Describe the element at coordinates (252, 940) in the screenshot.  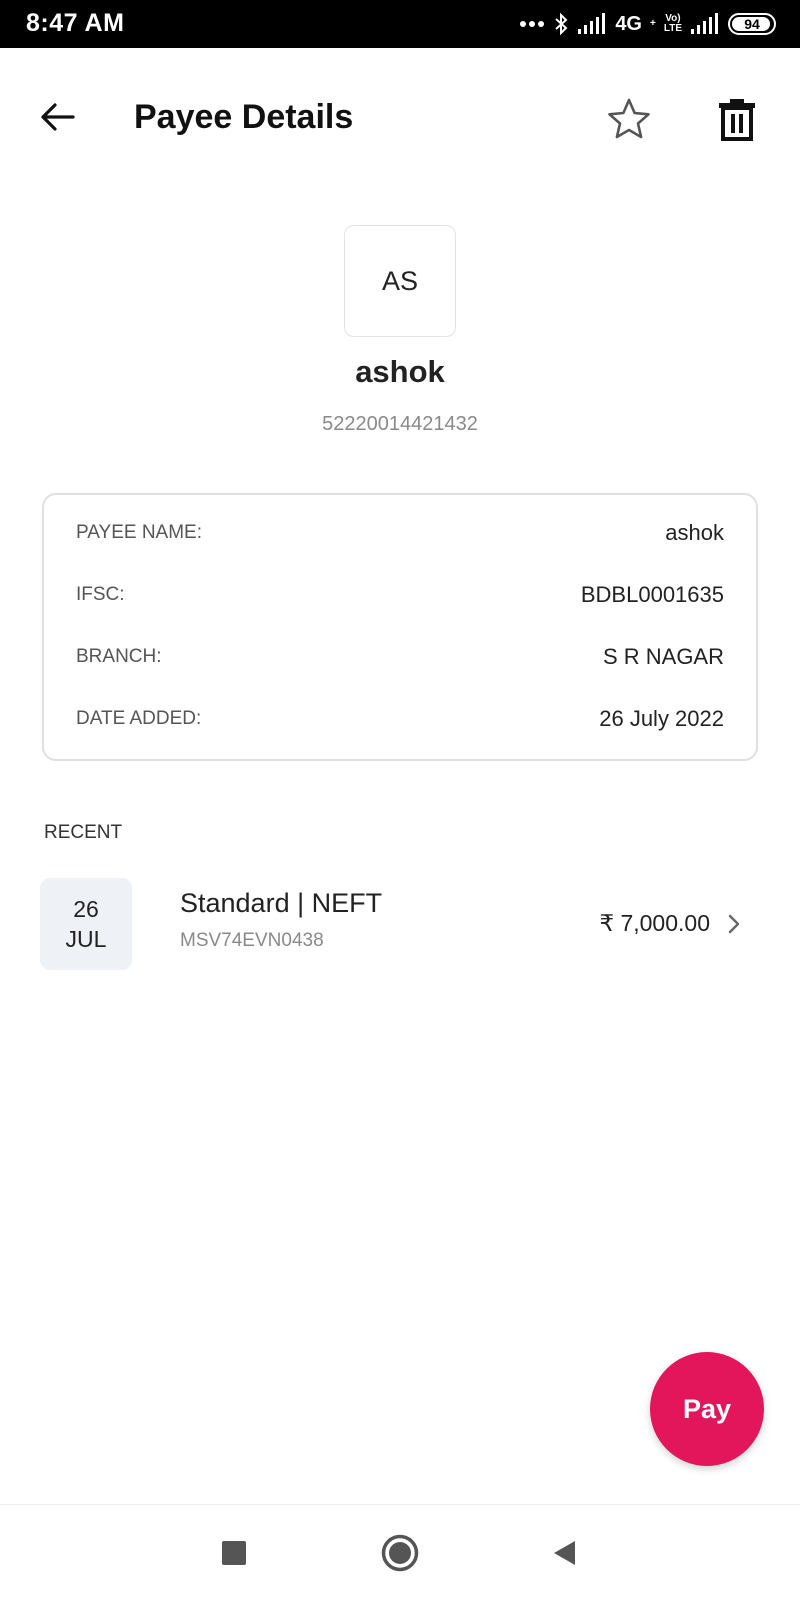
I see `transaction-reference: MSV74EVN0438` at that location.